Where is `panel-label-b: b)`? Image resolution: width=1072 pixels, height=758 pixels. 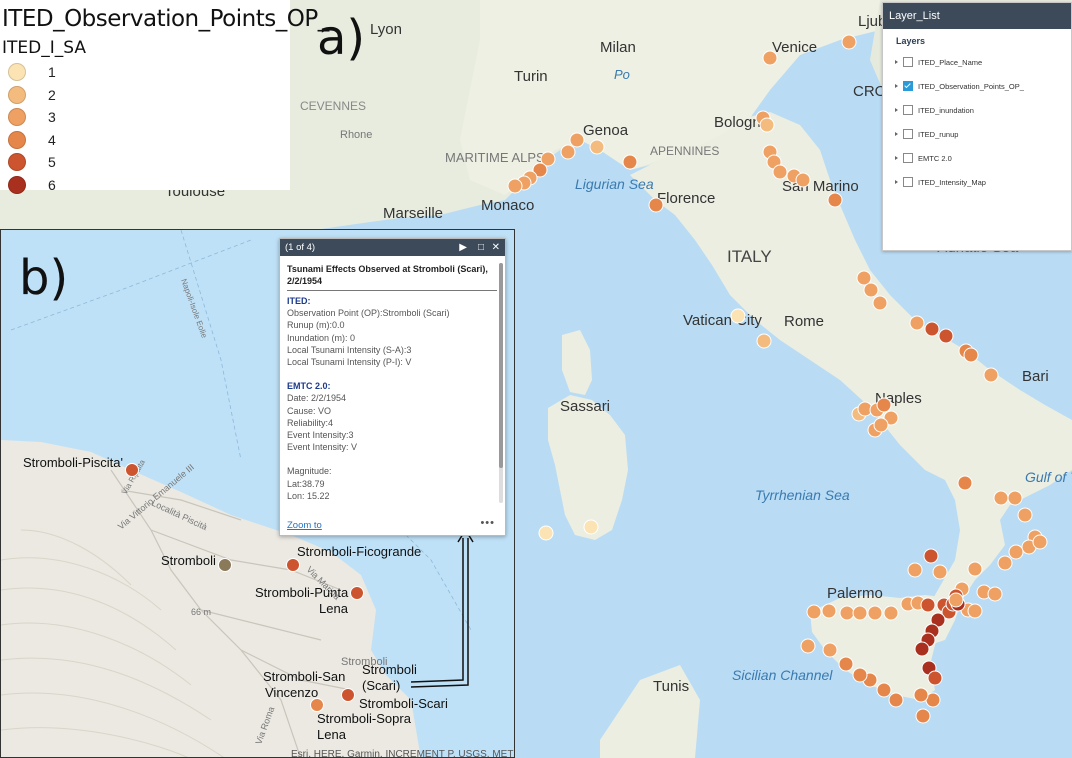 panel-label-b: b) is located at coordinates (44, 278).